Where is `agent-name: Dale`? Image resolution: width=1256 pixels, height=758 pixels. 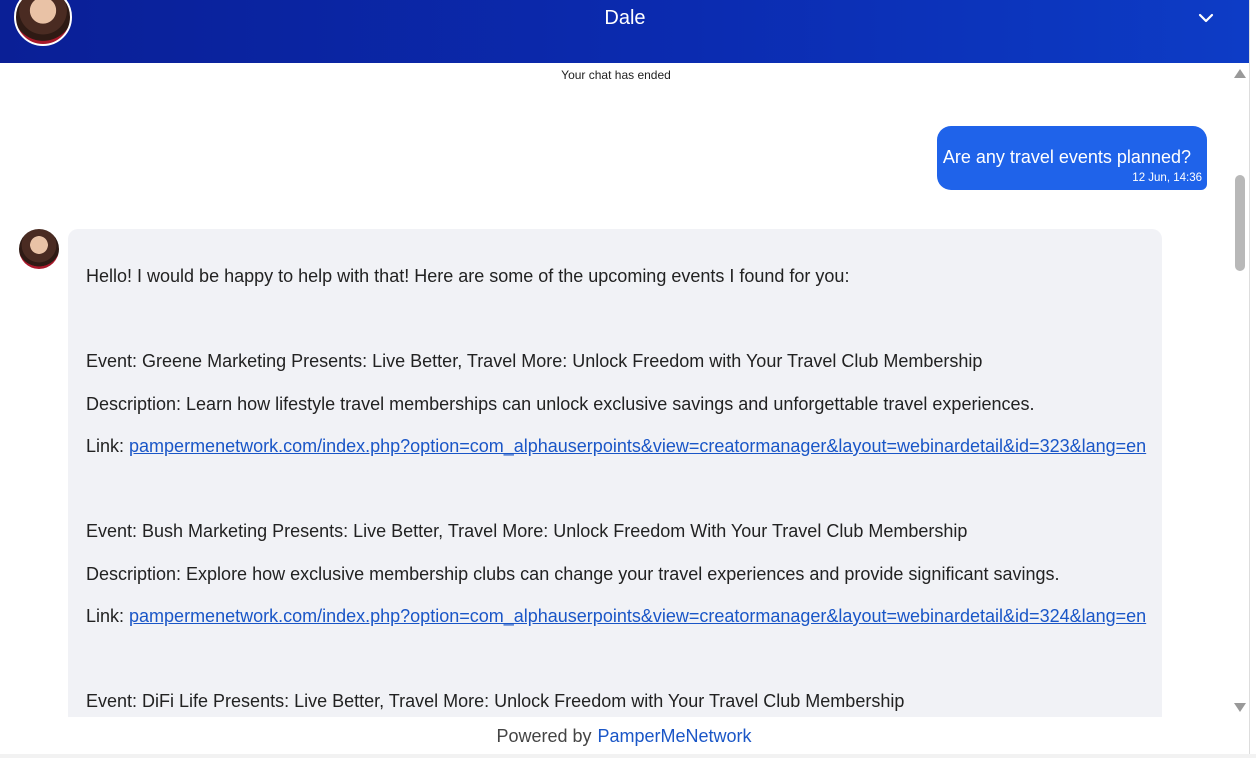 agent-name: Dale is located at coordinates (625, 18).